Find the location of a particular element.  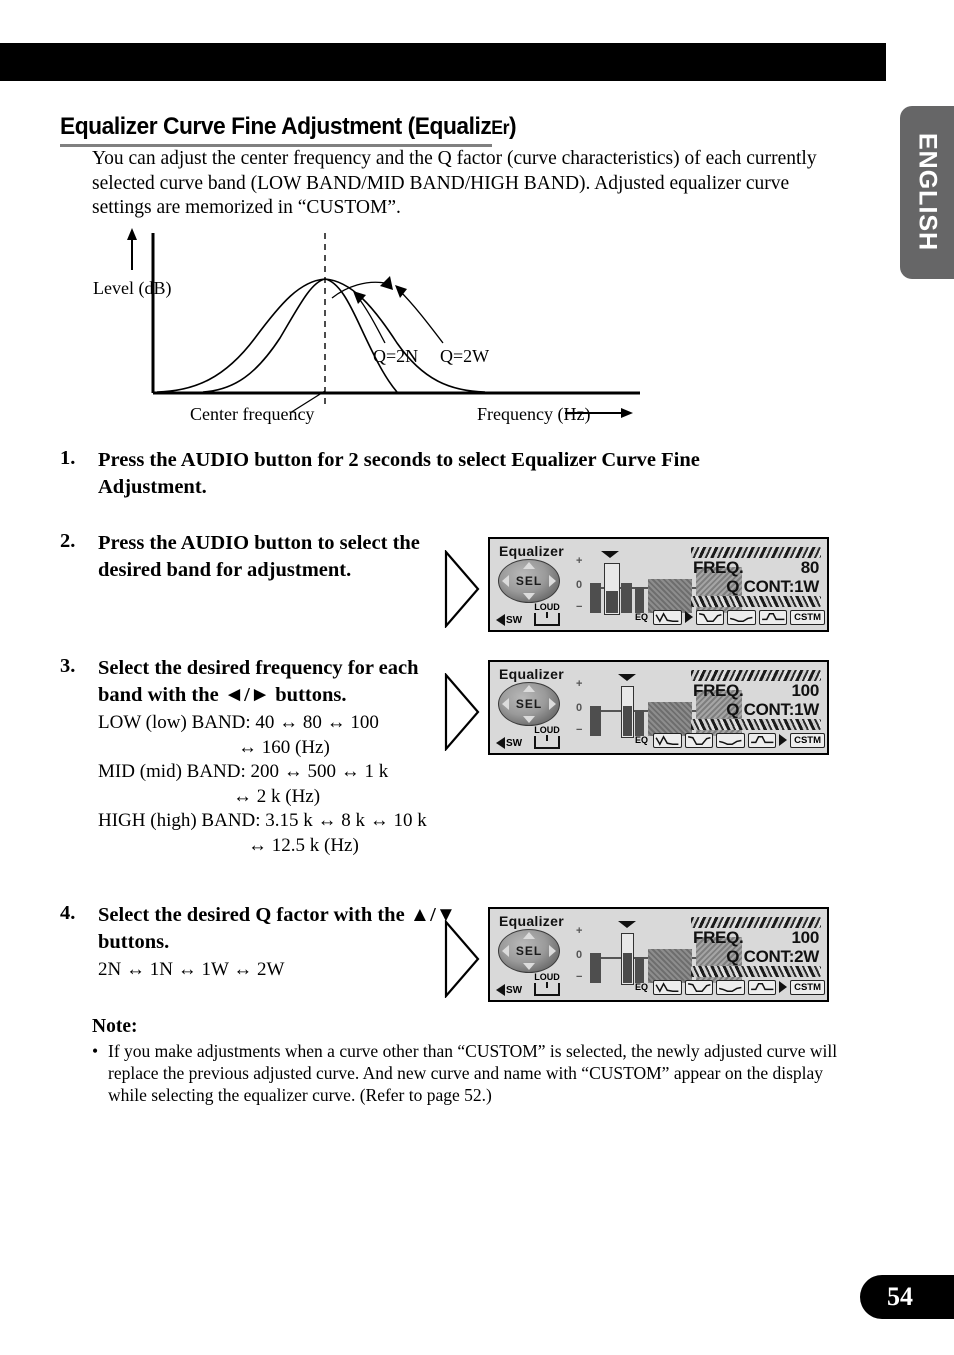

low-band-frequencies: LOW (low) BAND: 40 ↔ 80 ↔ 100 is located at coordinates (238, 722).